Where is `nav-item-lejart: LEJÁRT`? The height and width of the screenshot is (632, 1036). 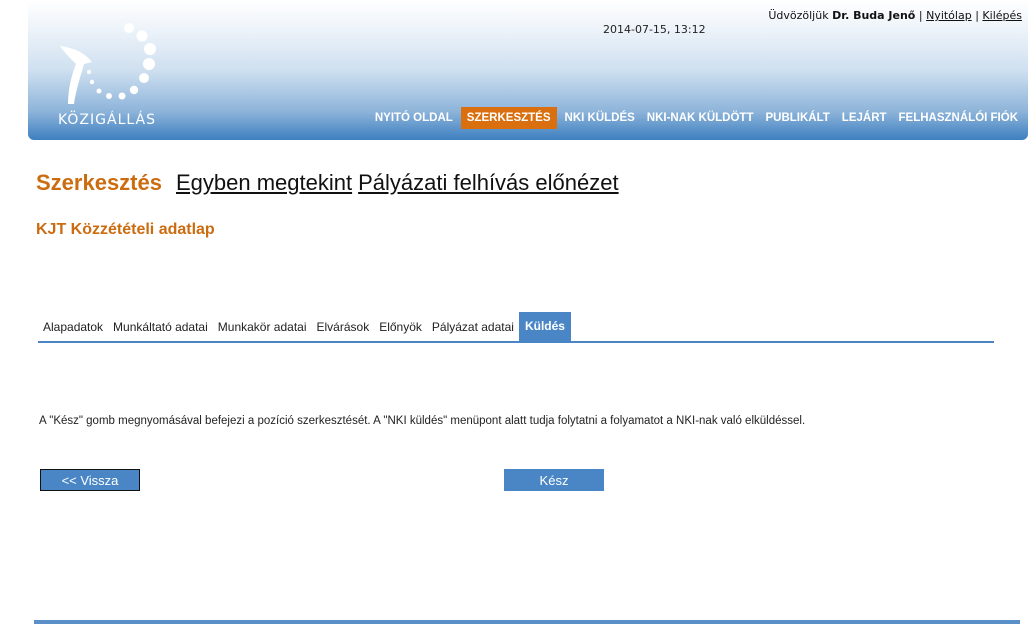
nav-item-lejart: LEJÁRT is located at coordinates (864, 118).